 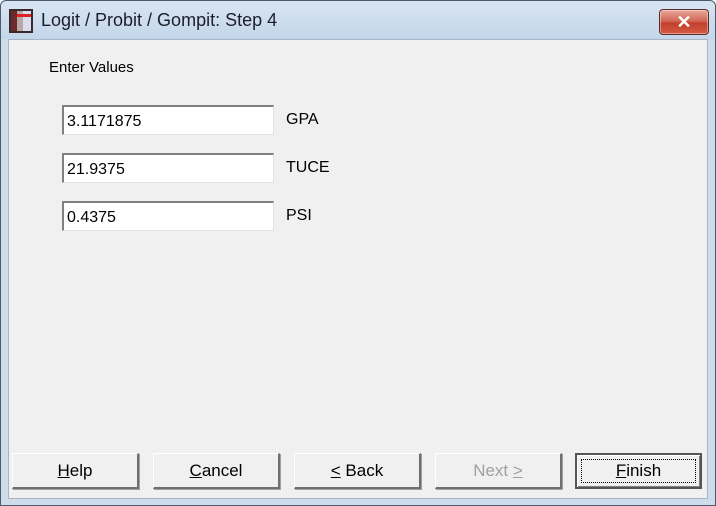 I want to click on help-mnemonic: H, so click(x=63, y=470).